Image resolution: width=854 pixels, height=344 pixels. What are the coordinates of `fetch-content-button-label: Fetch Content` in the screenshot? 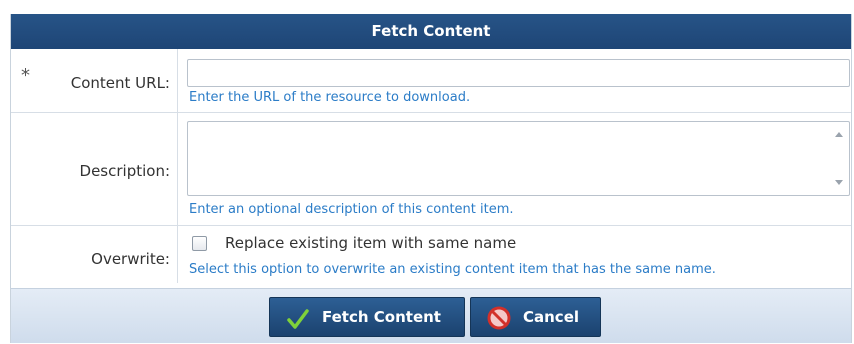 It's located at (381, 317).